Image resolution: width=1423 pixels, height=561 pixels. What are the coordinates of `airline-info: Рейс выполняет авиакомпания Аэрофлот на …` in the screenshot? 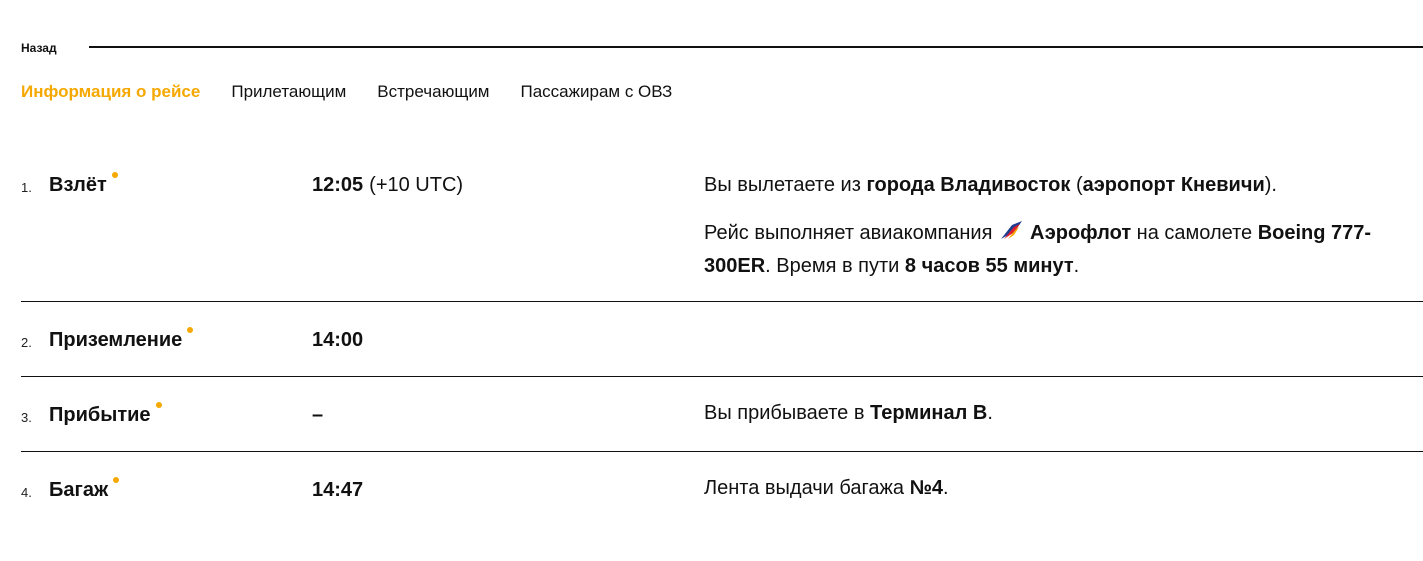 It's located at (1054, 250).